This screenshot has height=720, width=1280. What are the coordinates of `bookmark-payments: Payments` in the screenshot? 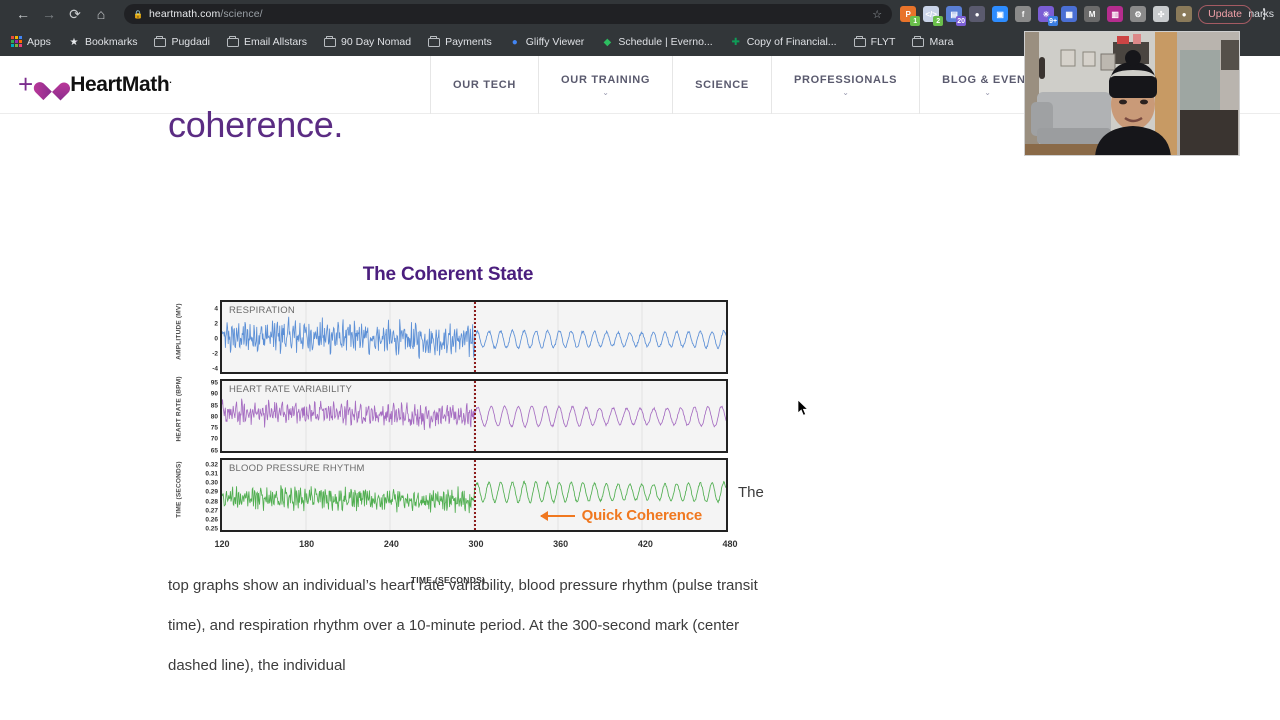 It's located at (464, 41).